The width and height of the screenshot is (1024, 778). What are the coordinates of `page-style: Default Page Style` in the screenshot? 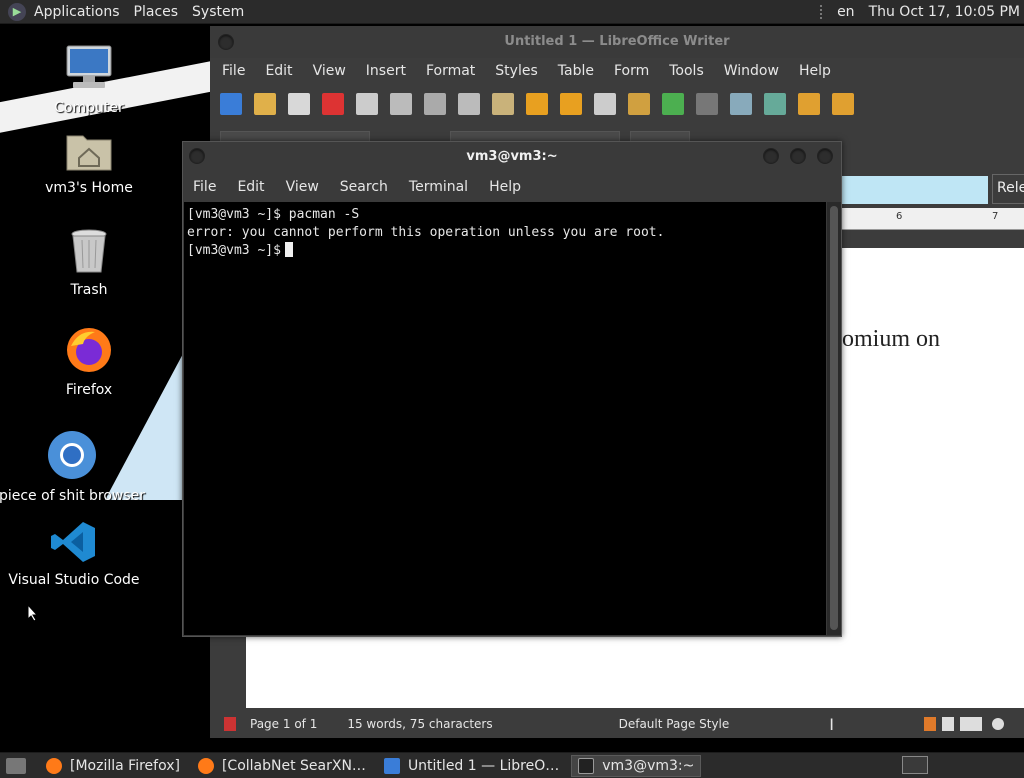 It's located at (674, 724).